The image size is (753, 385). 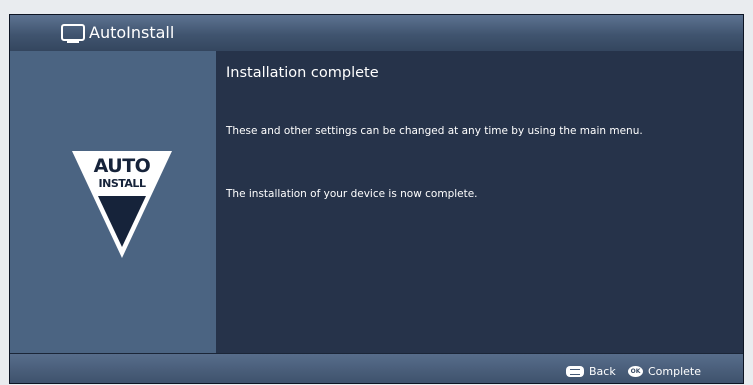 I want to click on back-key-icon, so click(x=575, y=371).